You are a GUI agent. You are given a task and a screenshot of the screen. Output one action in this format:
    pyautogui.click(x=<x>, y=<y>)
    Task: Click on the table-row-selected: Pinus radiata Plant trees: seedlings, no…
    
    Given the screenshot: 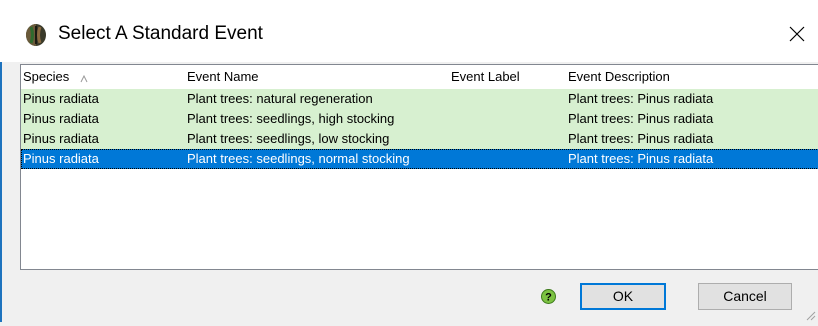 What is the action you would take?
    pyautogui.click(x=419, y=159)
    